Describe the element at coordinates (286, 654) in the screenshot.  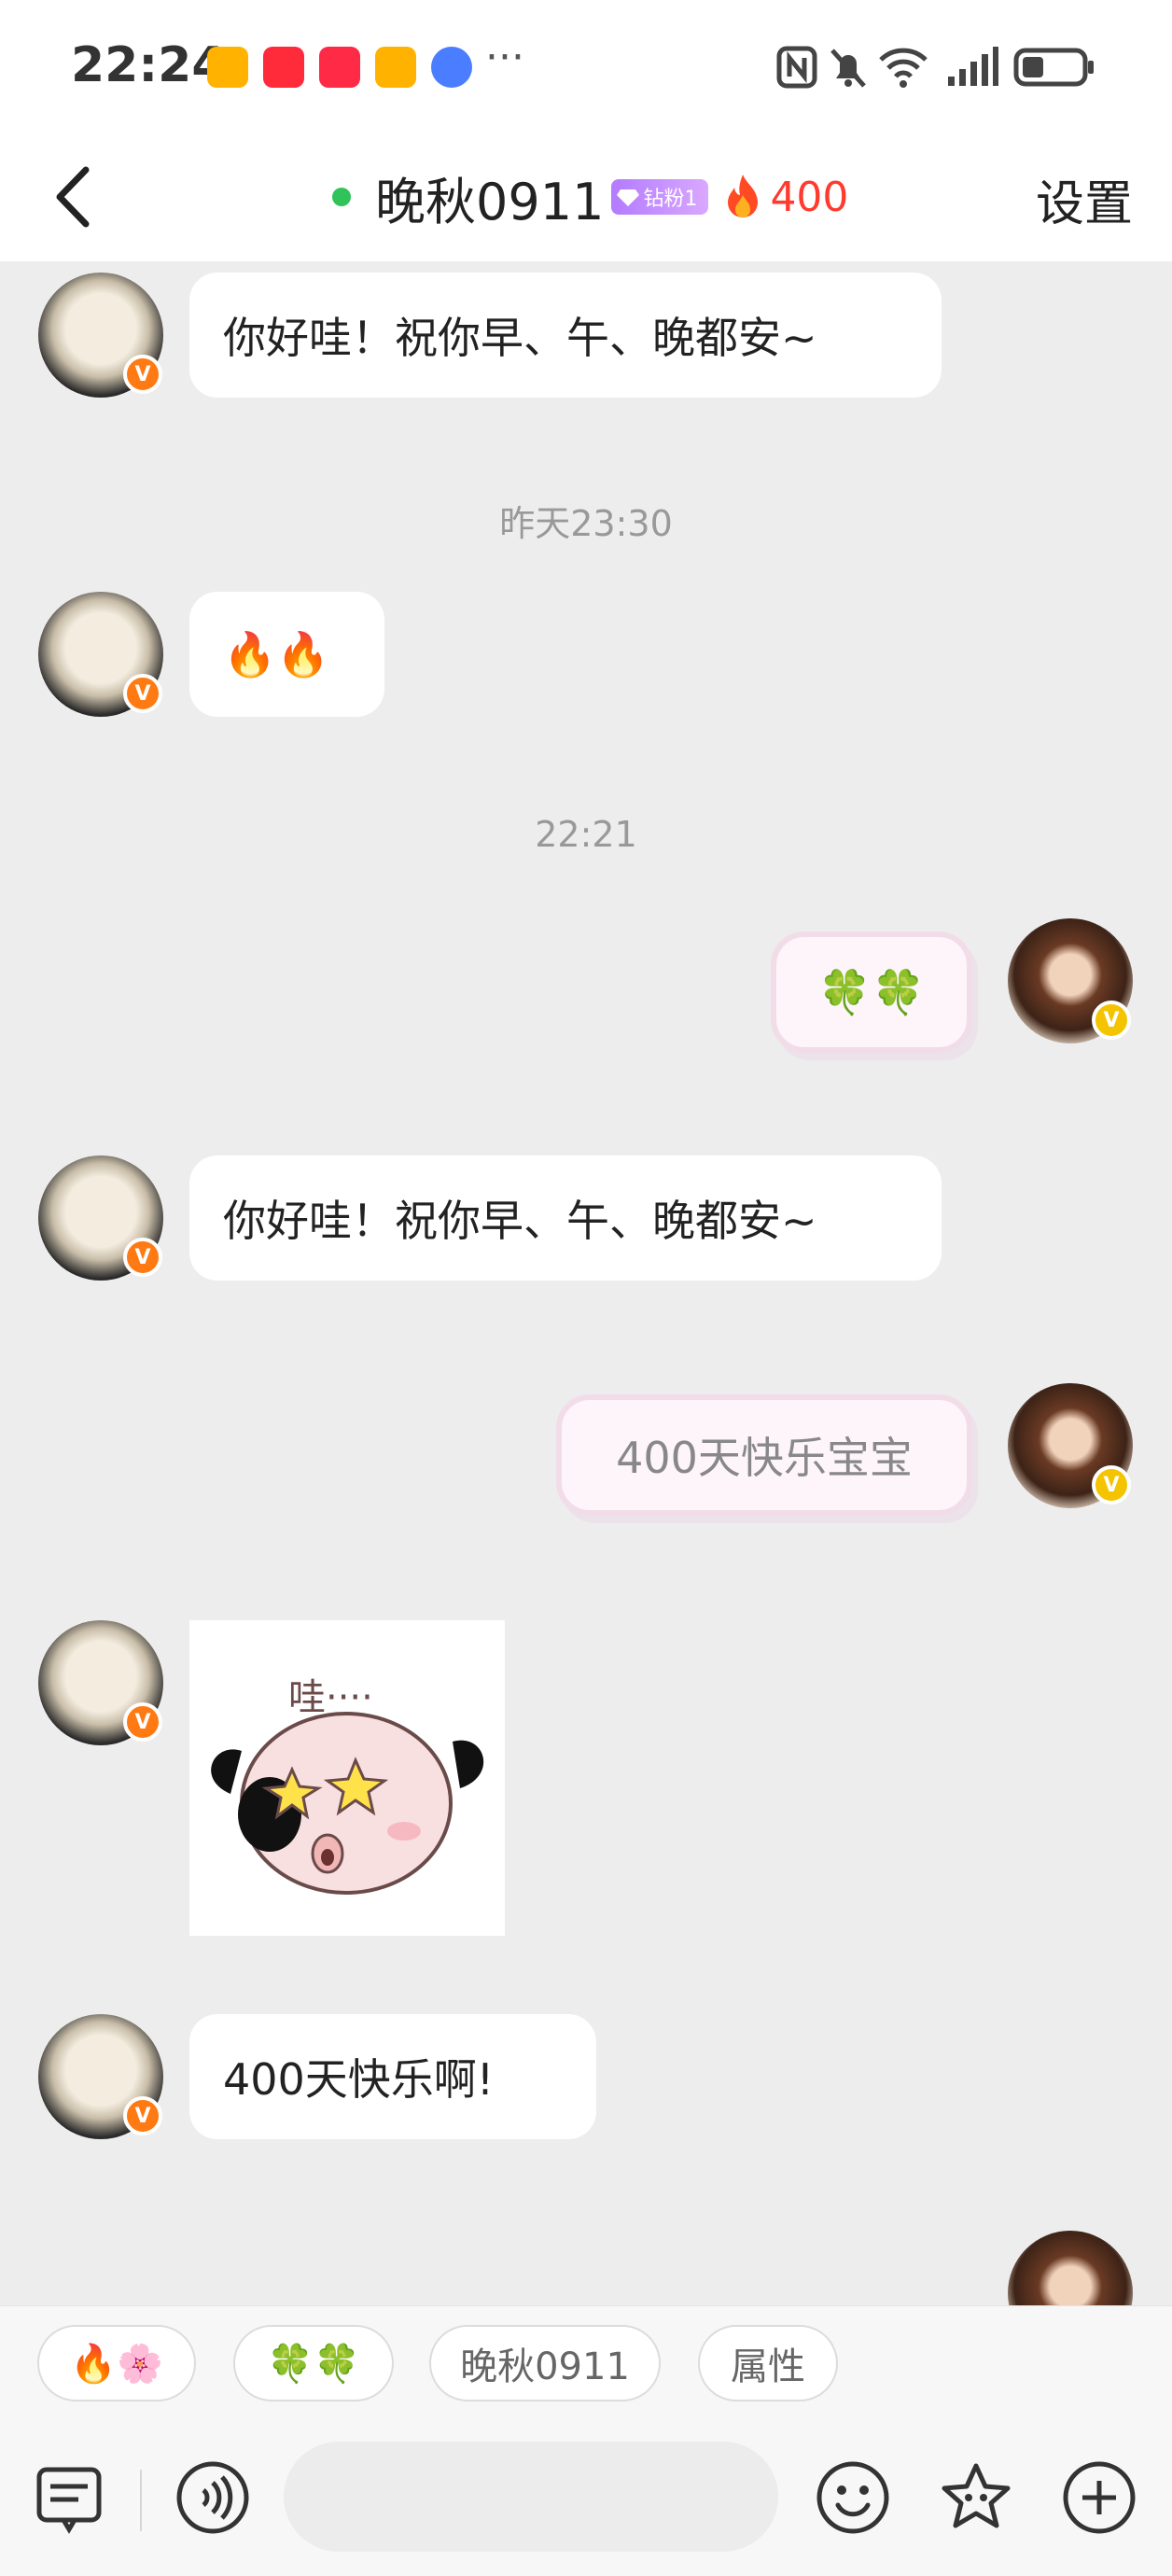
I see `message-bubble: 🔥🔥` at that location.